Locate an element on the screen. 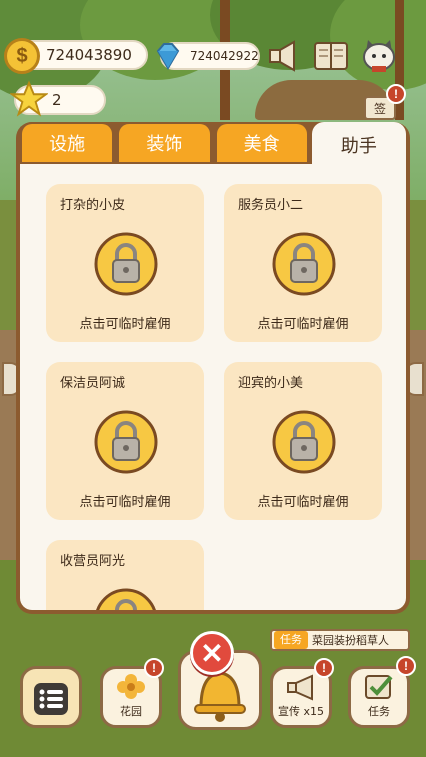 This screenshot has height=757, width=426. tab-label: 美食 is located at coordinates (261, 144).